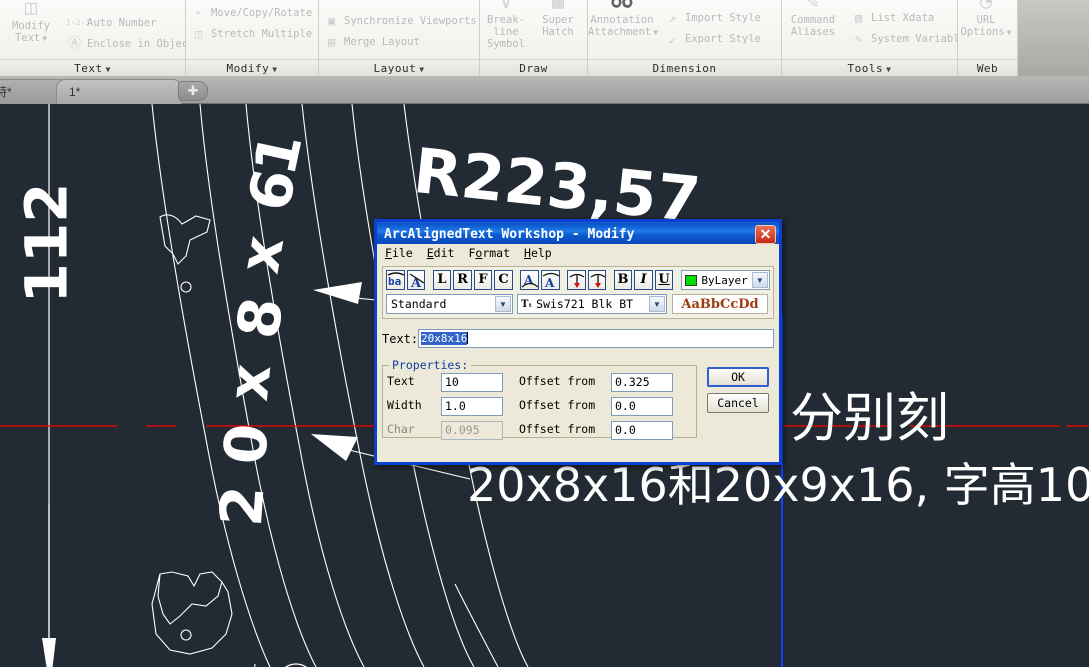 This screenshot has width=1089, height=667. What do you see at coordinates (78, 22) in the screenshot?
I see `auto-number-icon: 1›2›3` at bounding box center [78, 22].